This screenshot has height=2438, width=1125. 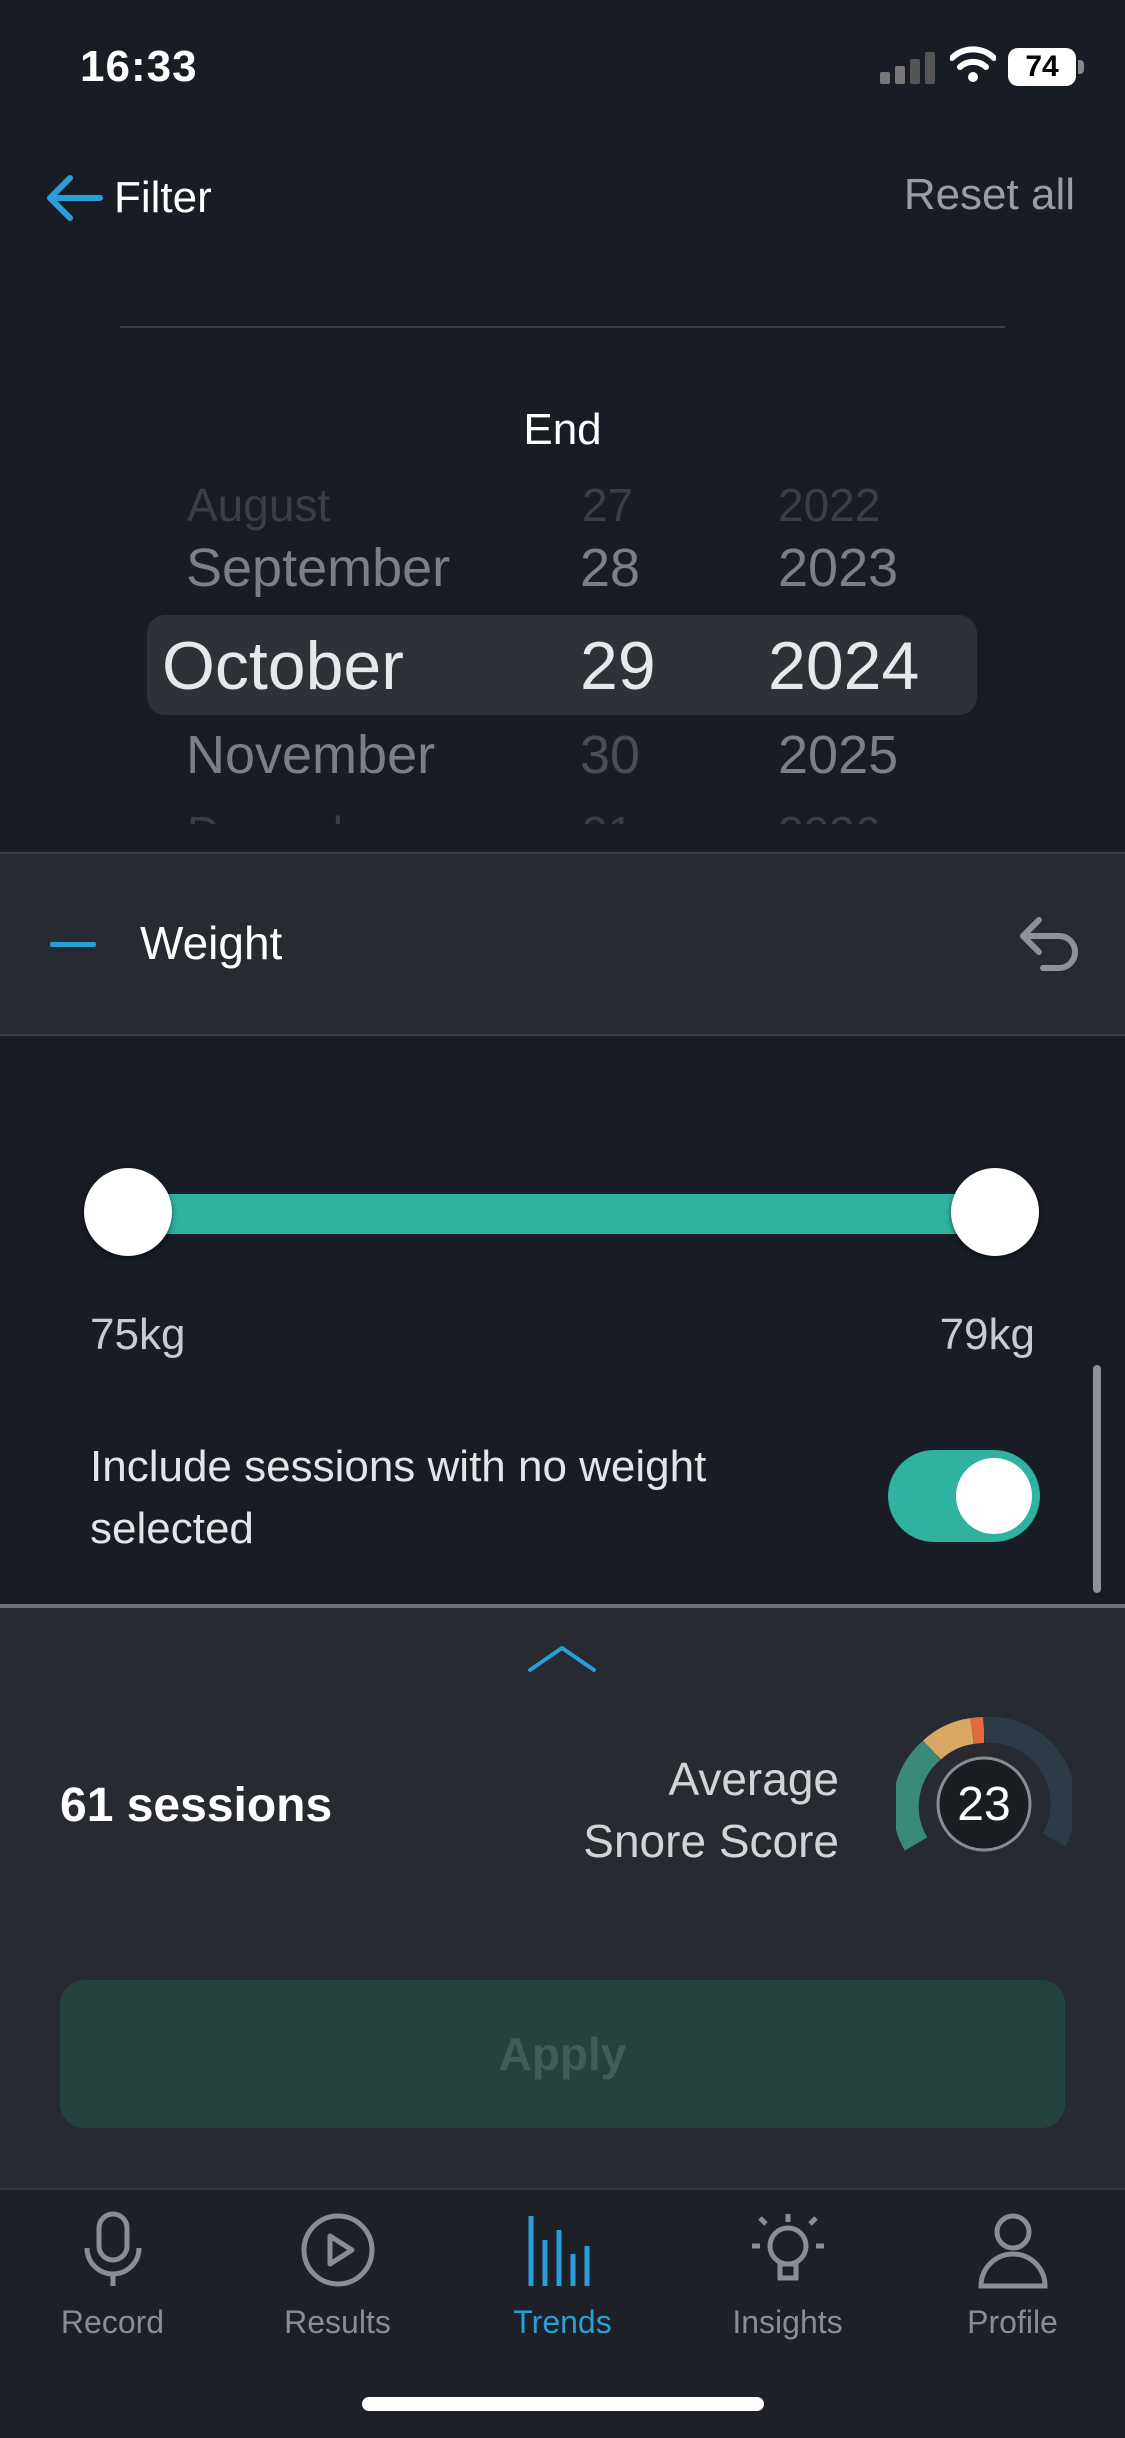 What do you see at coordinates (607, 815) in the screenshot?
I see `picker-day-faint-bottom: 31` at bounding box center [607, 815].